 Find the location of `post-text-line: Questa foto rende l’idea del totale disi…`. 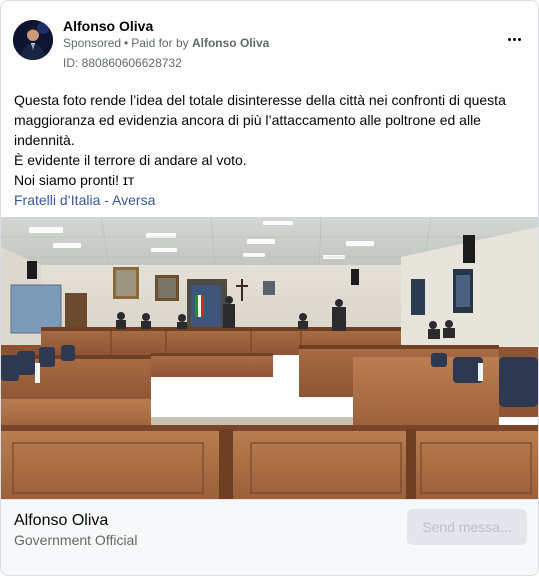

post-text-line: Questa foto rende l’idea del totale disi… is located at coordinates (260, 120).